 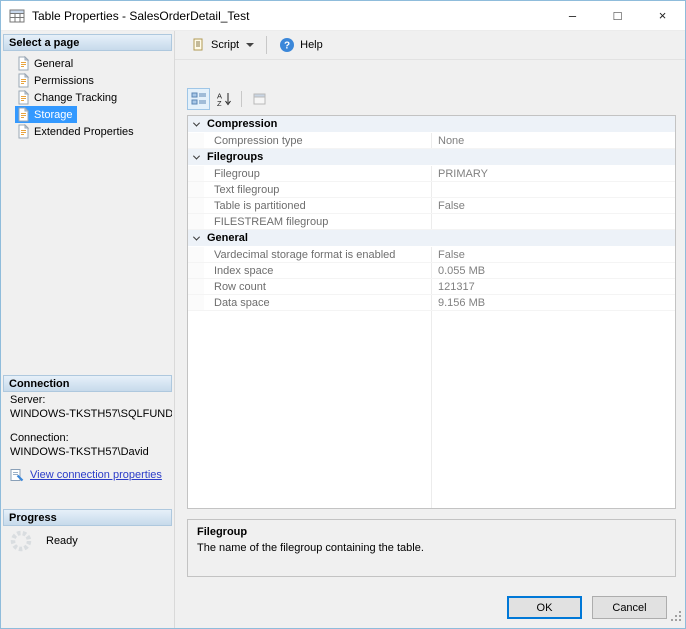 I want to click on property-name: Vardecimal storage format is enabled, so click(x=318, y=254).